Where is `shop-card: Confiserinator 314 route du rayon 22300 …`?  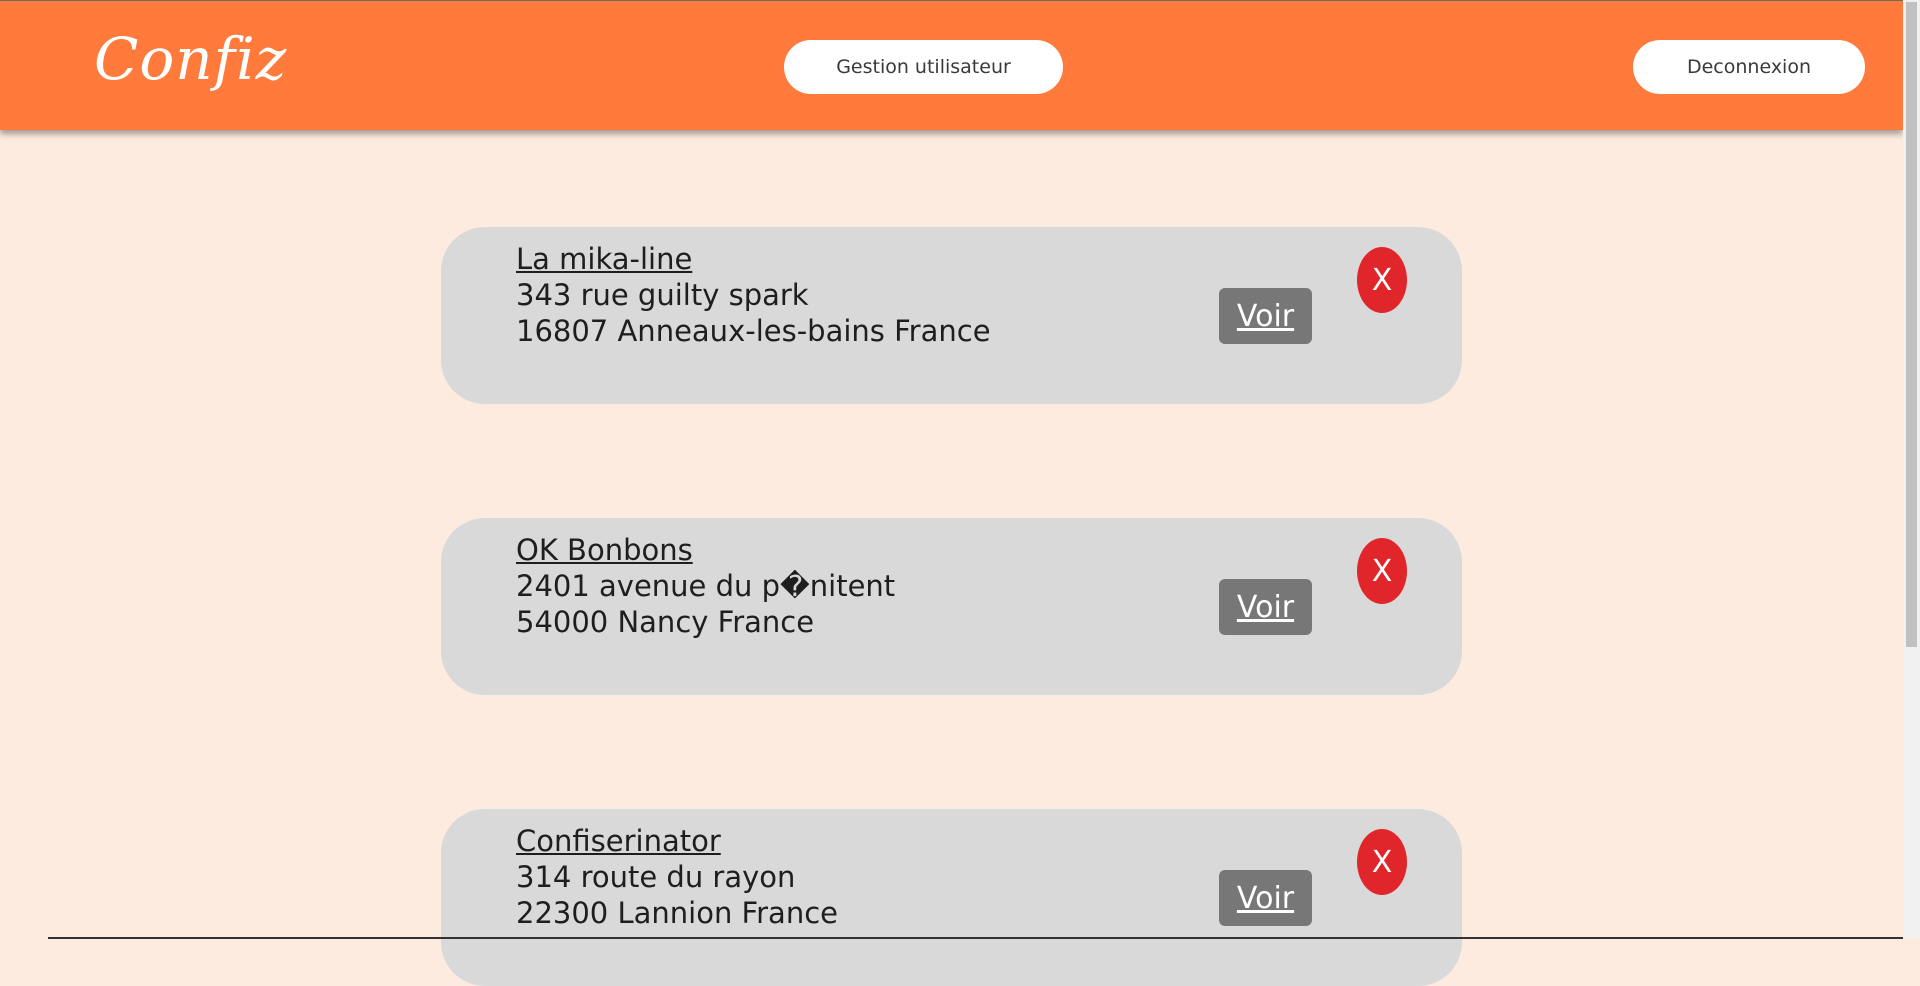 shop-card: Confiserinator 314 route du rayon 22300 … is located at coordinates (951, 897).